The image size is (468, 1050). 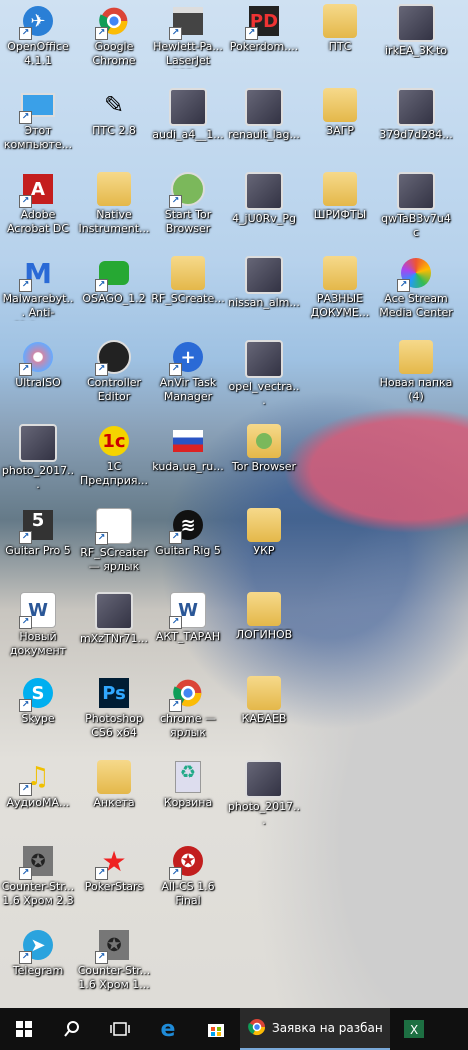 I want to click on desktop-icon: ✎ ПТС 2.8, so click(x=114, y=123).